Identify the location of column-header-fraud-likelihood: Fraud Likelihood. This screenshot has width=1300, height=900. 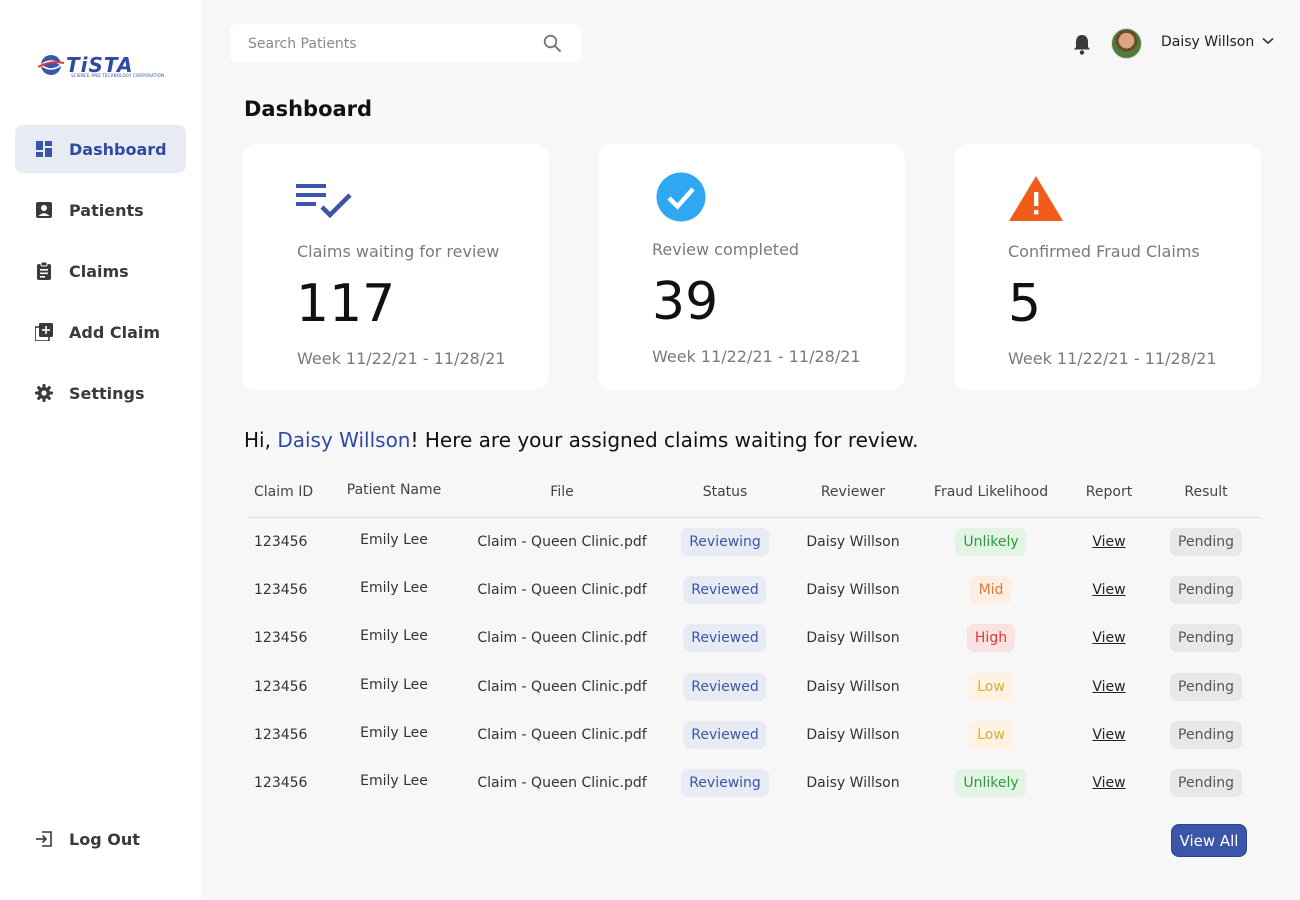
(991, 492).